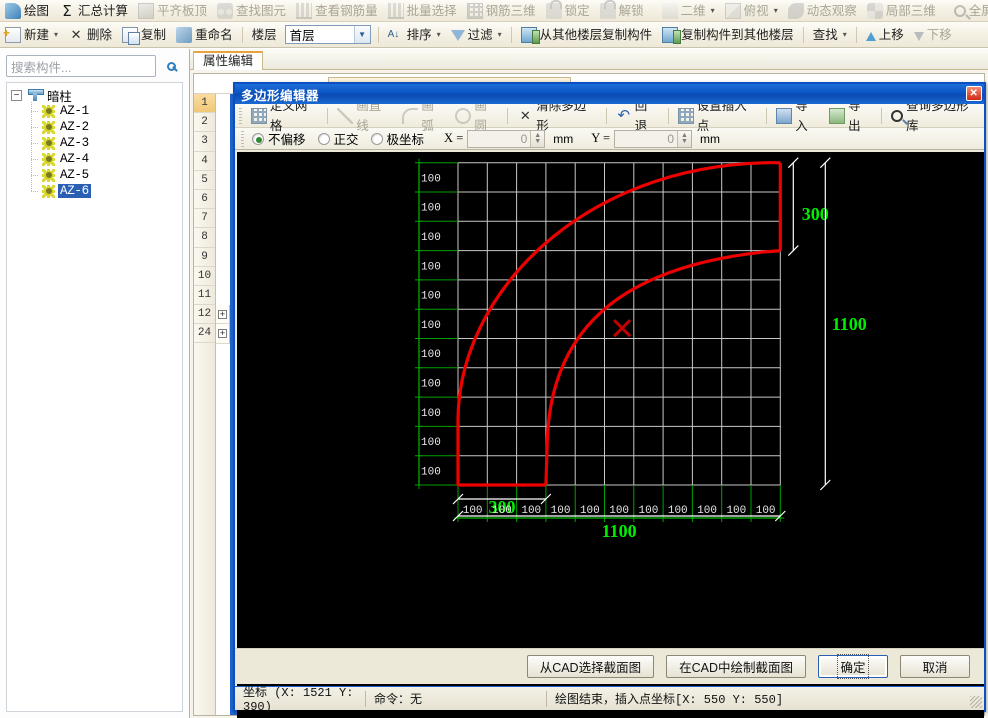 This screenshot has width=988, height=718. I want to click on radio-orthogonal: 正交, so click(338, 138).